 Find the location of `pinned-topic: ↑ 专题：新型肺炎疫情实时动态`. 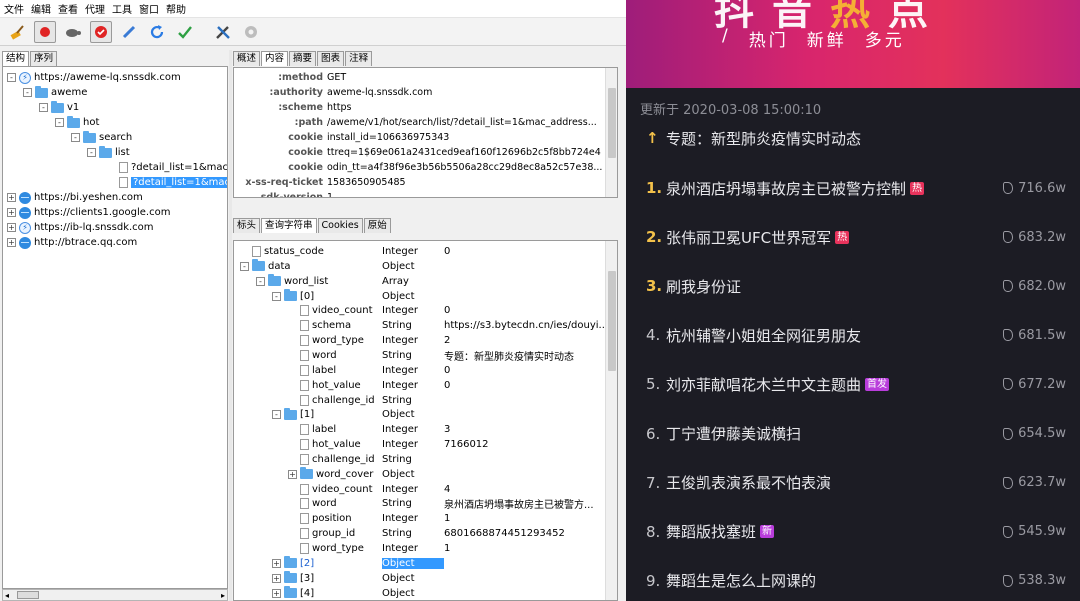

pinned-topic: ↑ 专题：新型肺炎疫情实时动态 is located at coordinates (856, 138).